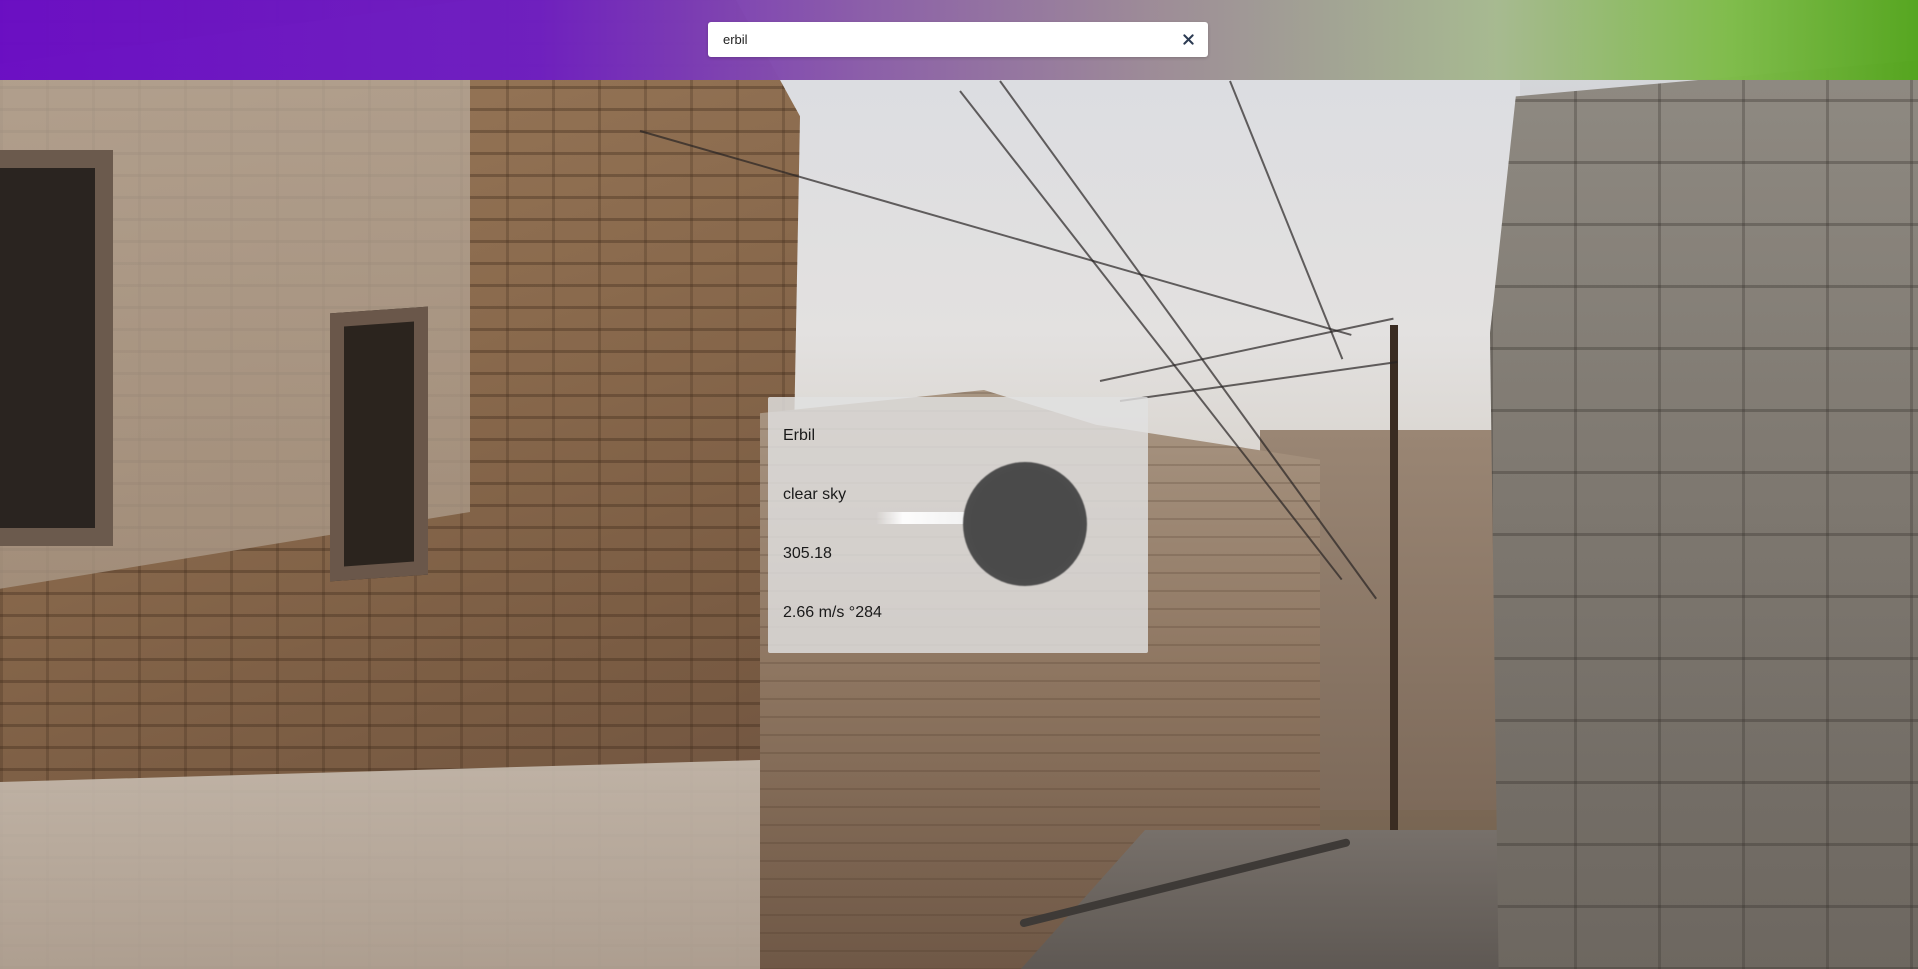  Describe the element at coordinates (1394, 577) in the screenshot. I see `utility-pole` at that location.